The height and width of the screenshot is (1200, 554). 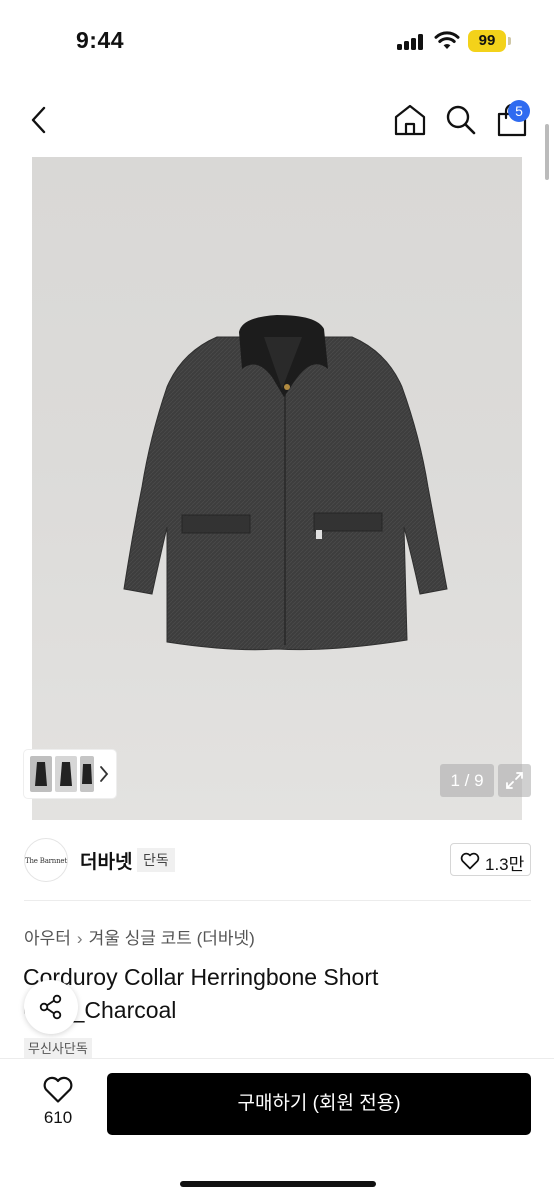 I want to click on expand-icon, so click(x=514, y=780).